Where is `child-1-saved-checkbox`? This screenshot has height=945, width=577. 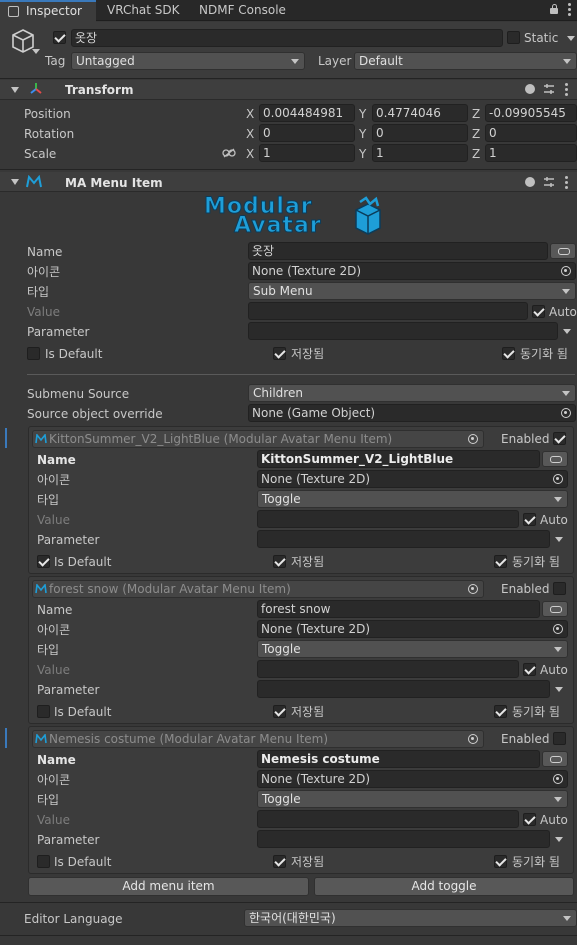
child-1-saved-checkbox is located at coordinates (279, 561).